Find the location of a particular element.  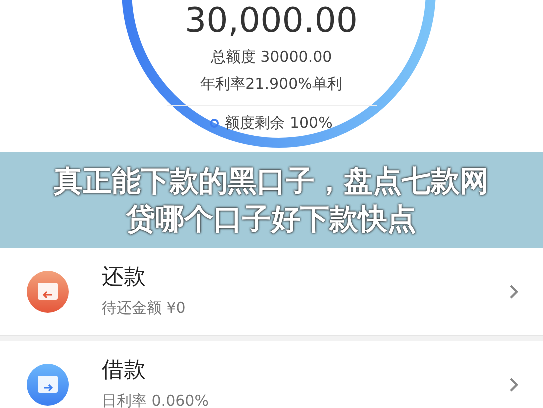

remaining-limit: 额度剩余 100% is located at coordinates (279, 123).